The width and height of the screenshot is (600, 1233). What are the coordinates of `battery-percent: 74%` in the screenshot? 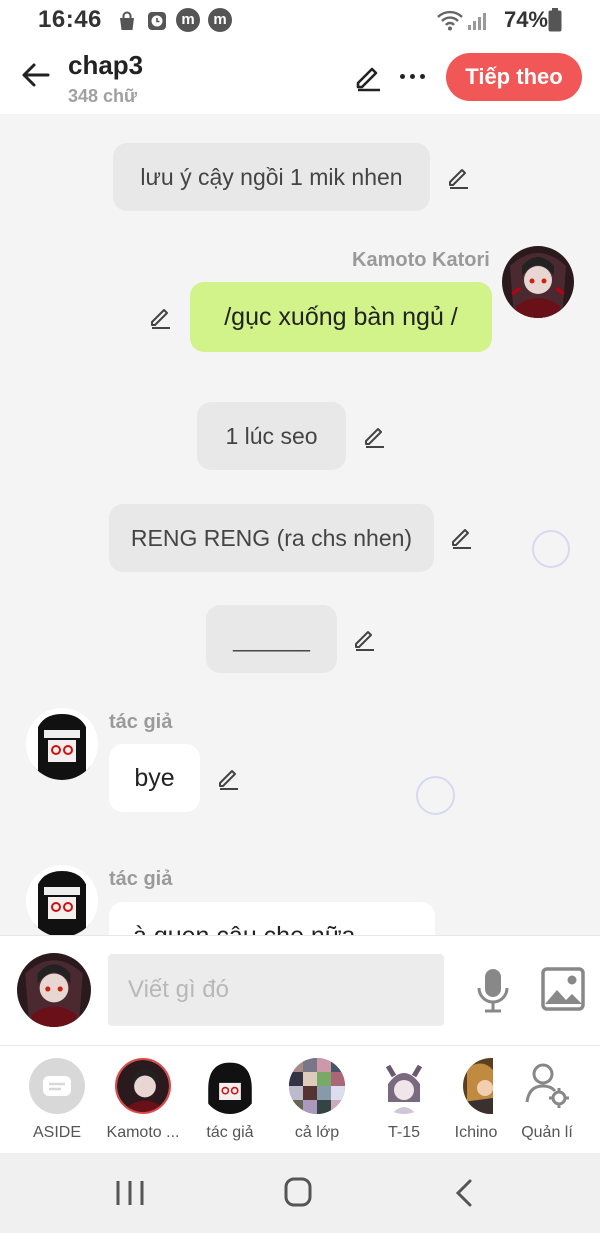 It's located at (525, 19).